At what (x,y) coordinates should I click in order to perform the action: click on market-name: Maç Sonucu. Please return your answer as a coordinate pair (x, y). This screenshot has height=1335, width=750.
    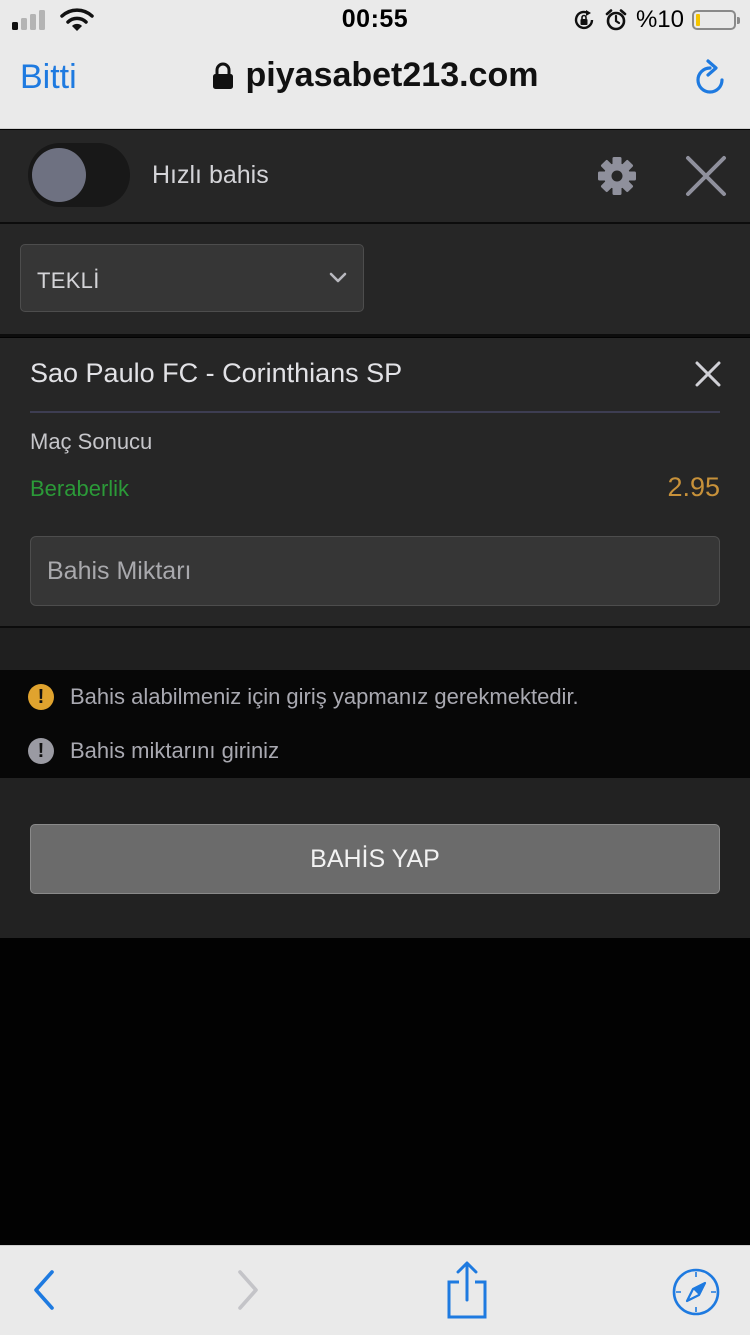
    Looking at the image, I should click on (91, 441).